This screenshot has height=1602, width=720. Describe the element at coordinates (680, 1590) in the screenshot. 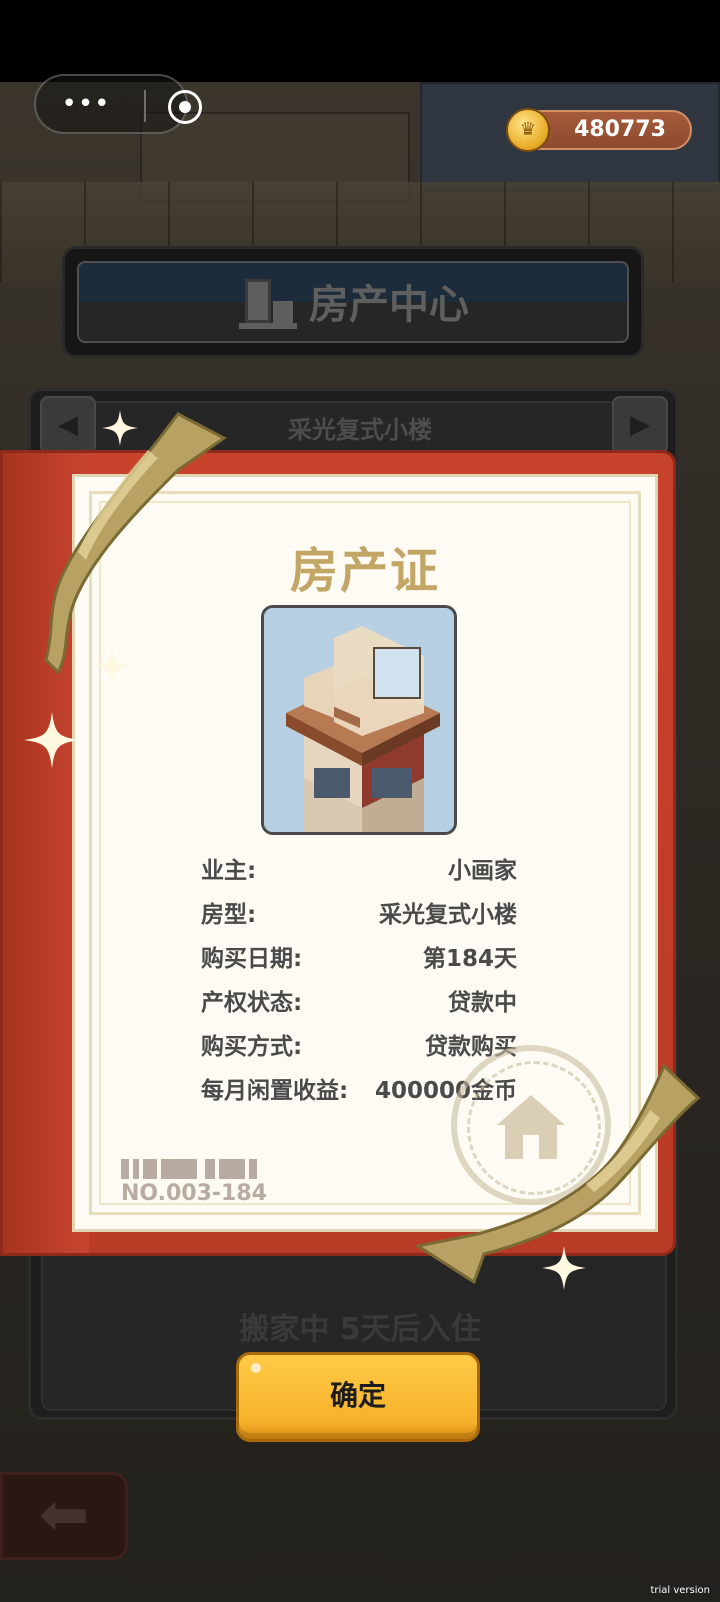

I see `trial-watermark: trial version` at that location.